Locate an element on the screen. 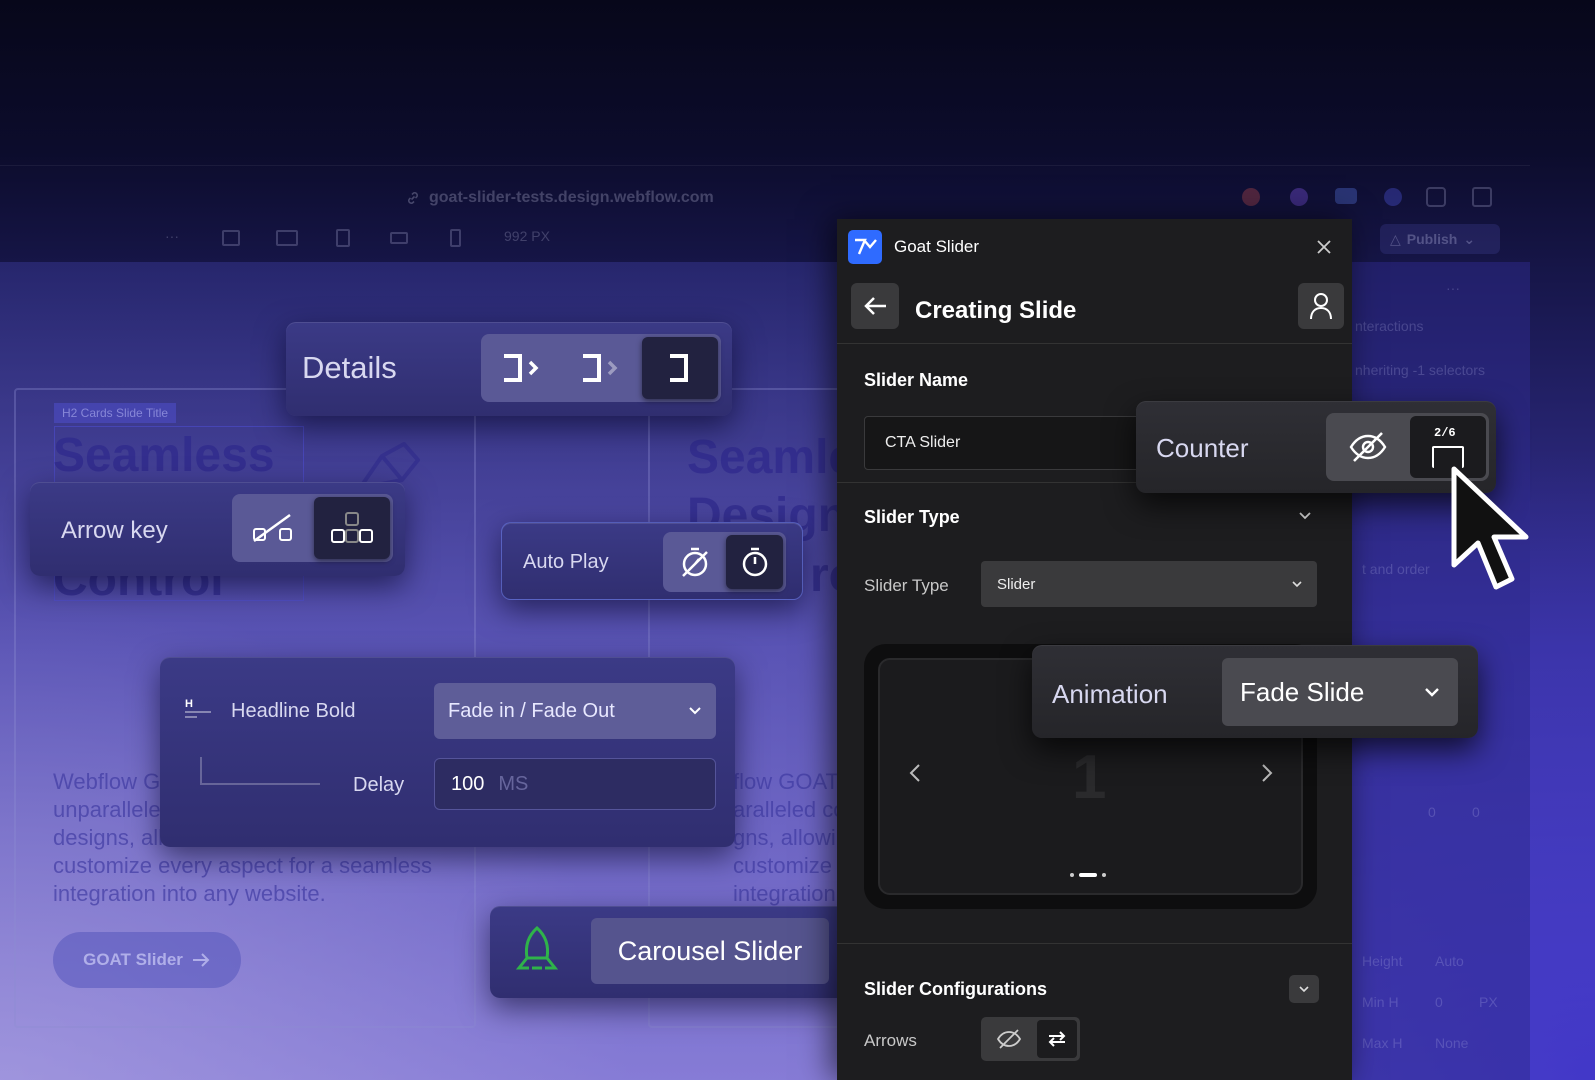  goat-slider-button: GOAT Slider is located at coordinates (147, 960).